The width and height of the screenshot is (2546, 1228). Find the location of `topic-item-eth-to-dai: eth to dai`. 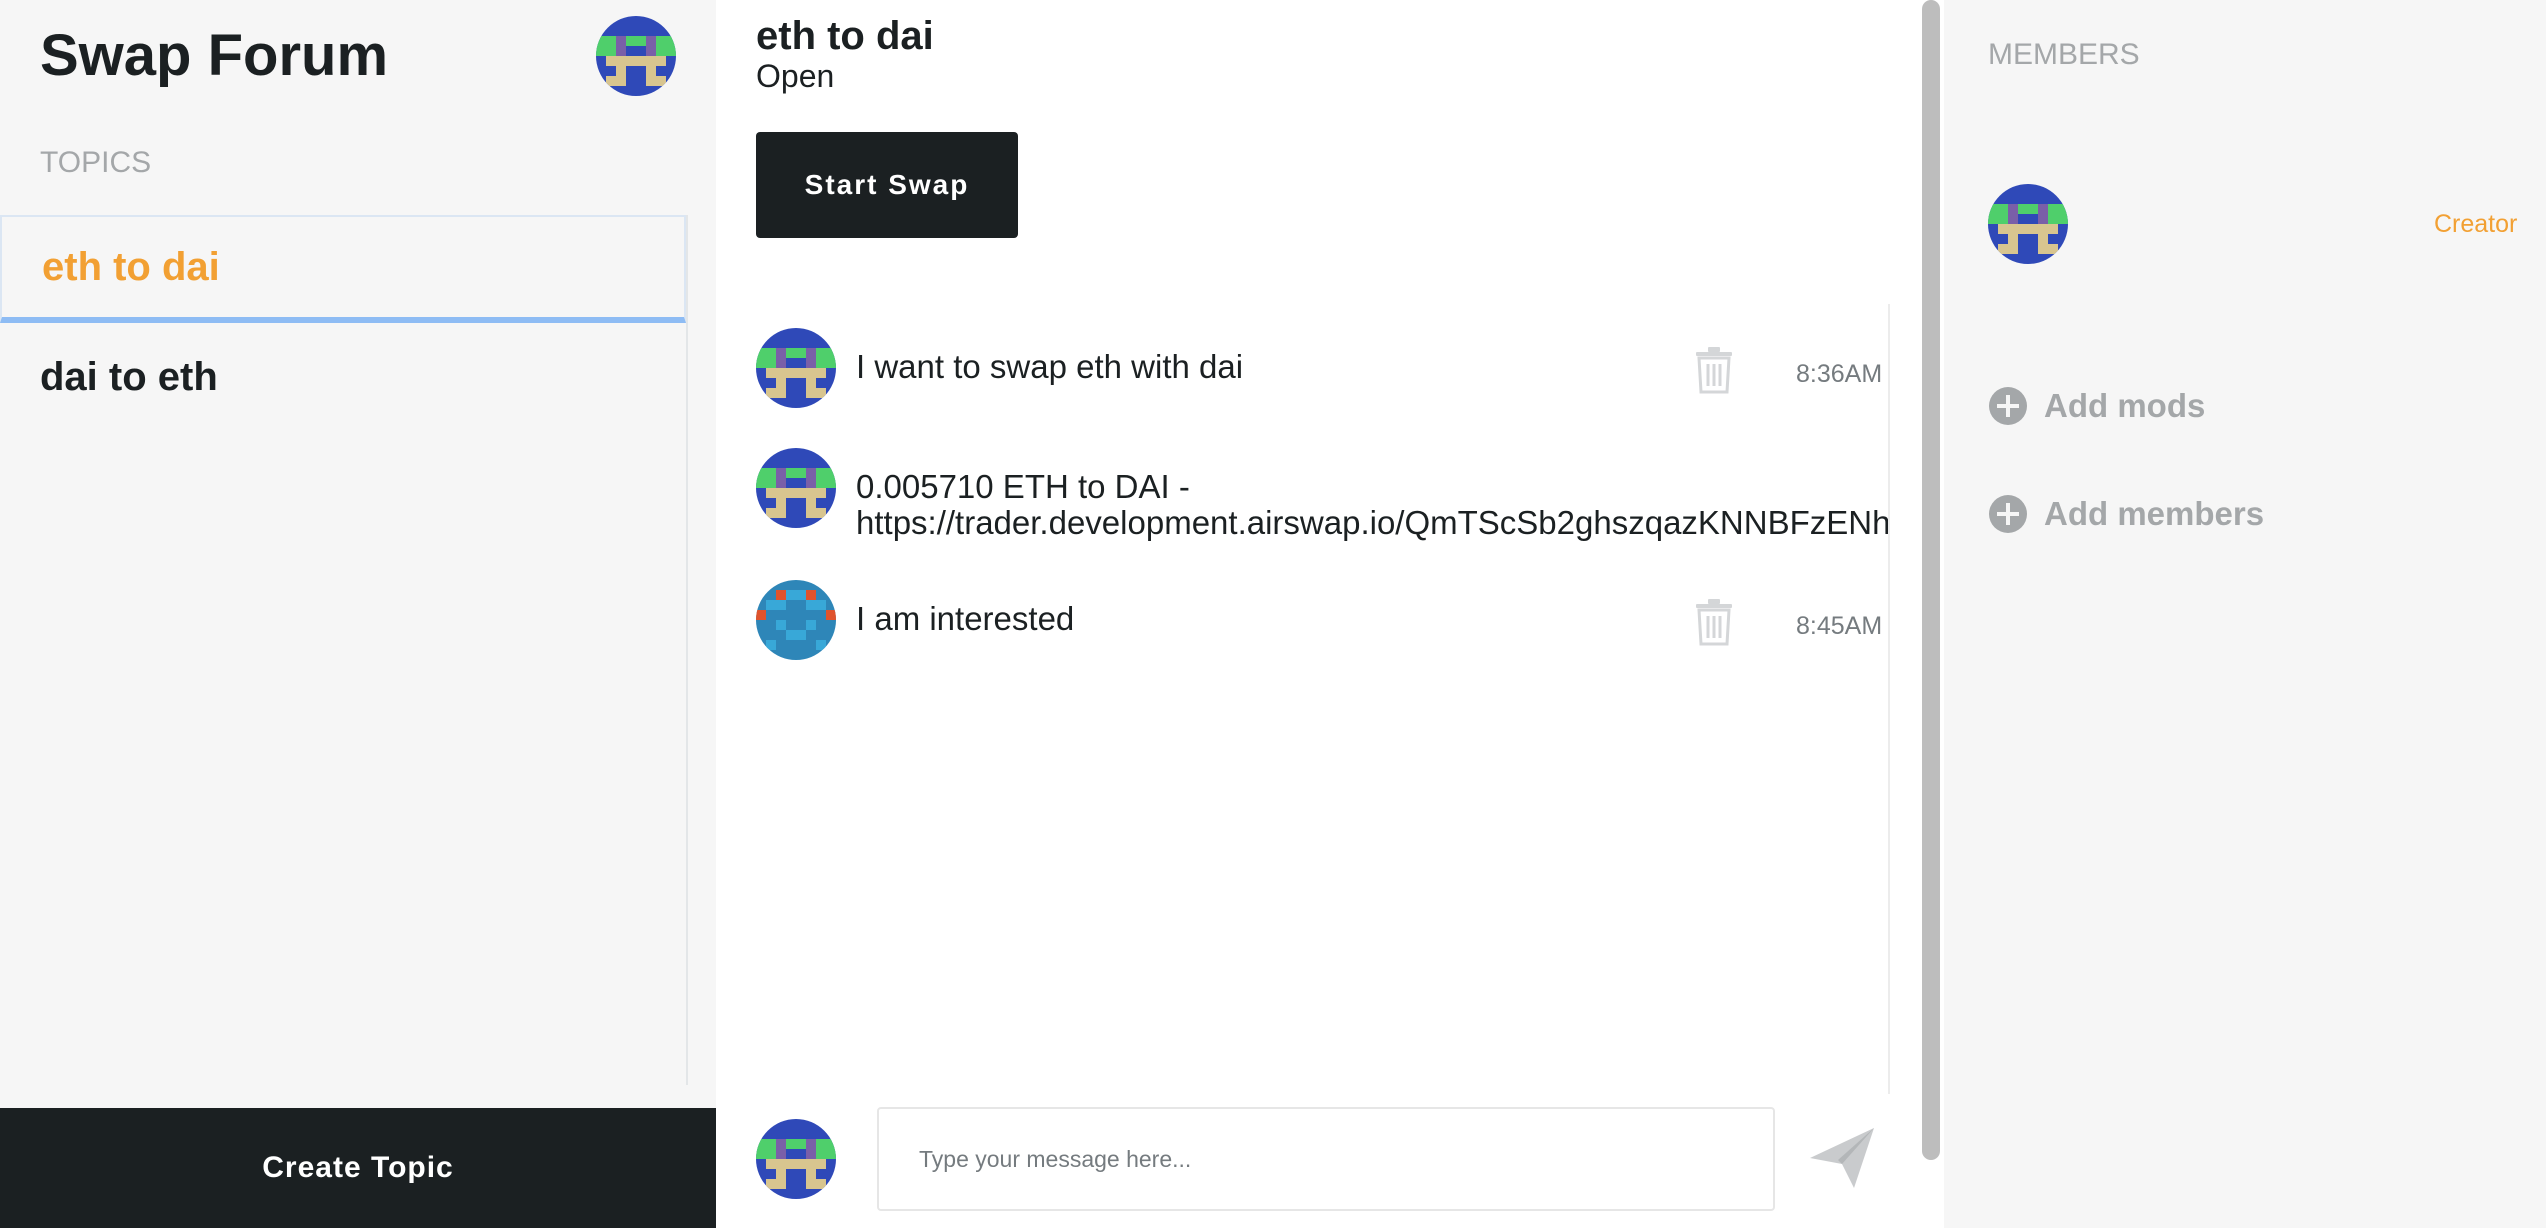

topic-item-eth-to-dai: eth to dai is located at coordinates (343, 269).